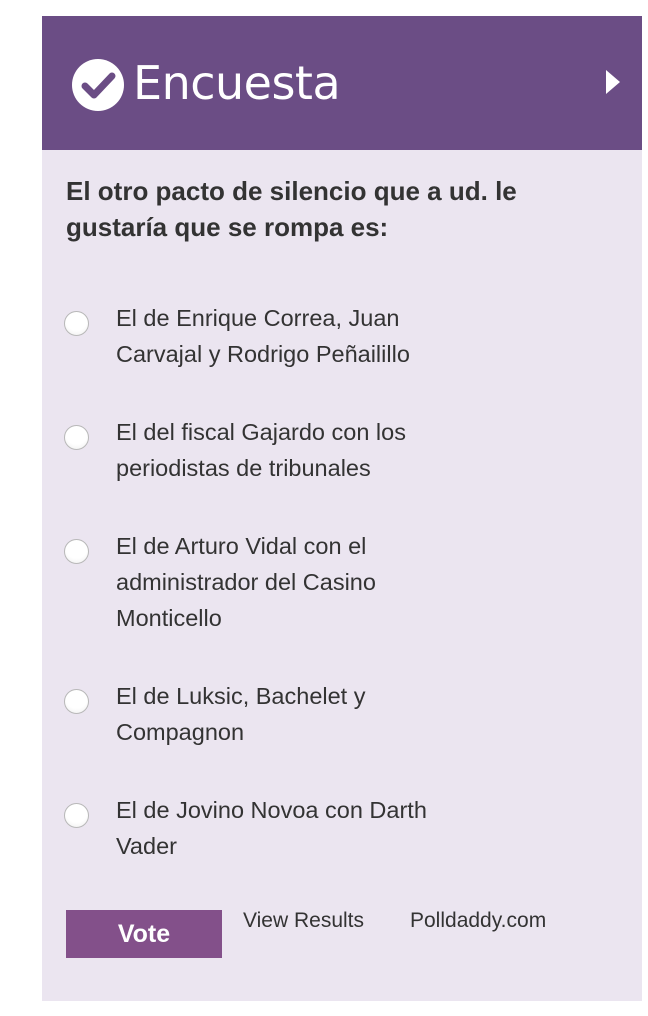 The width and height of the screenshot is (648, 1016). I want to click on vote-button: Vote, so click(144, 934).